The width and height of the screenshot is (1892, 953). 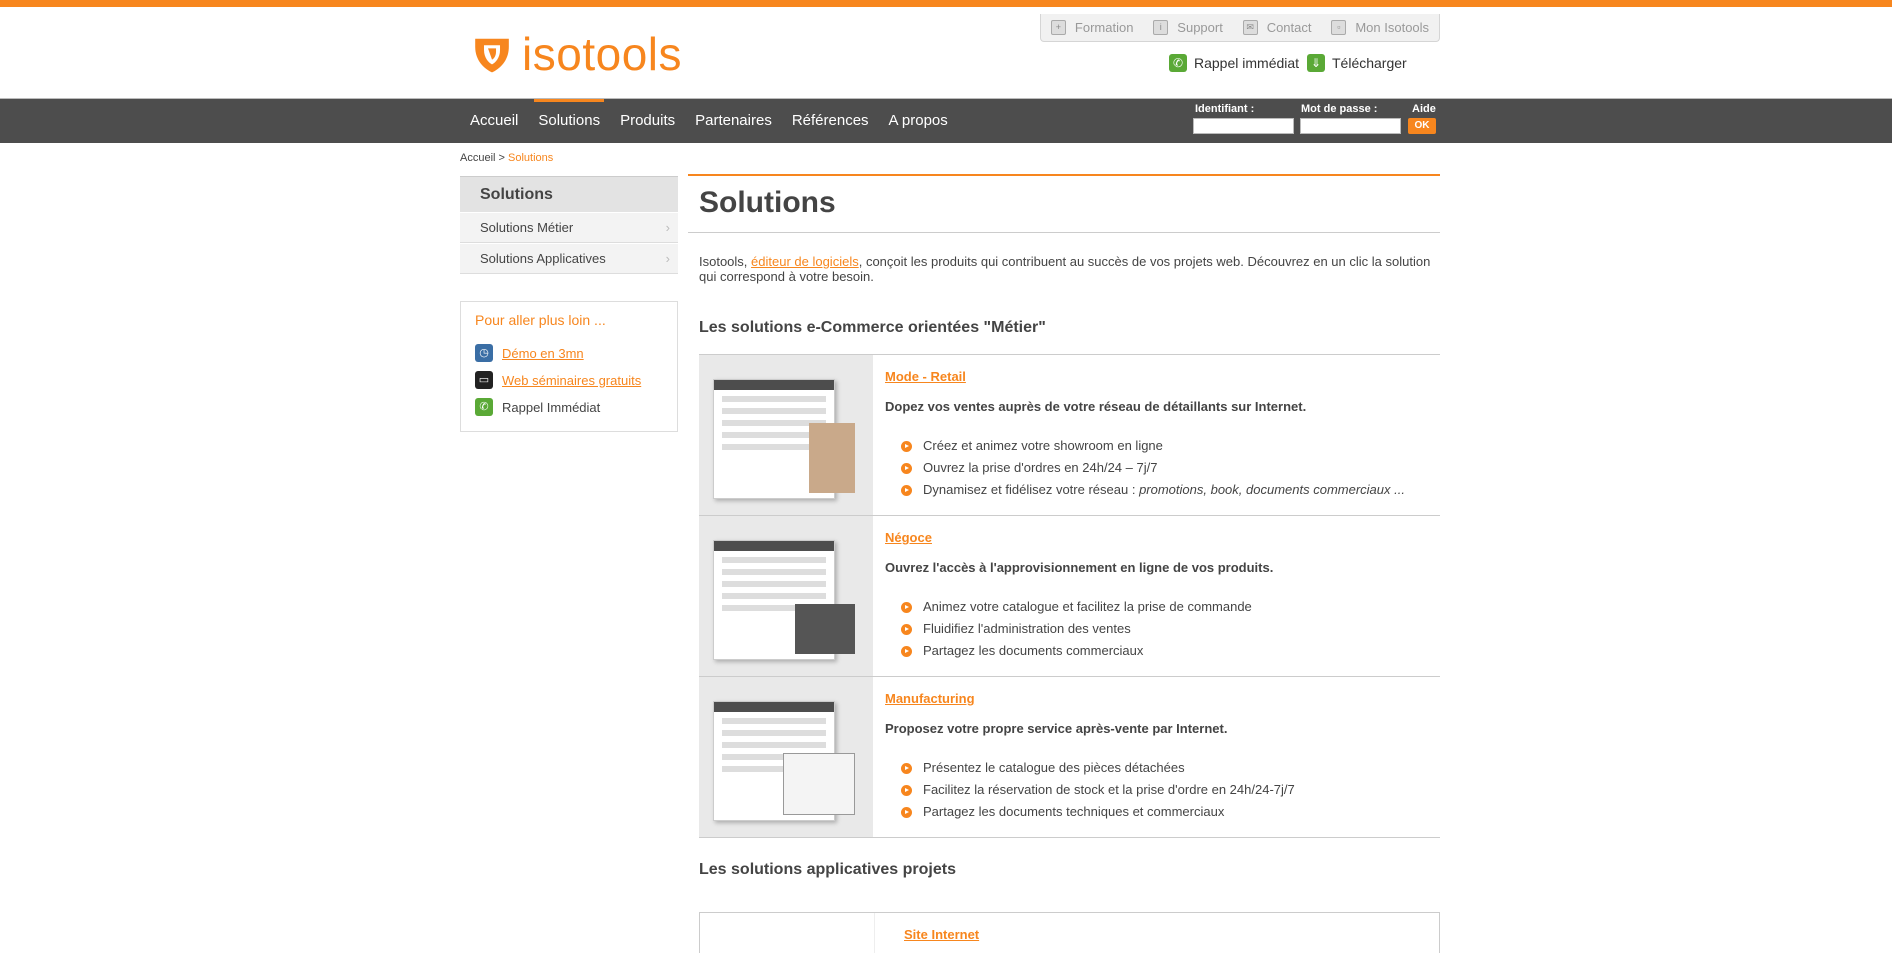 I want to click on login-ok-button: OK, so click(x=1422, y=126).